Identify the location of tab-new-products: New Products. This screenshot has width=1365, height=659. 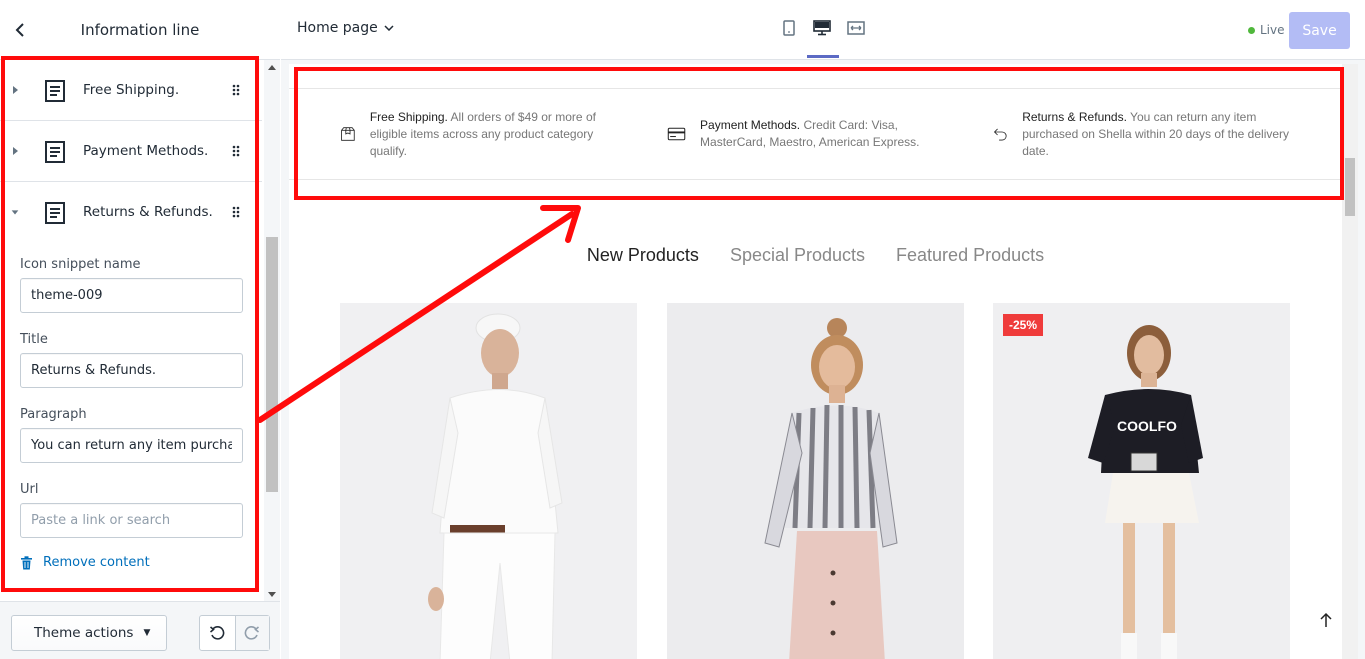
(643, 255).